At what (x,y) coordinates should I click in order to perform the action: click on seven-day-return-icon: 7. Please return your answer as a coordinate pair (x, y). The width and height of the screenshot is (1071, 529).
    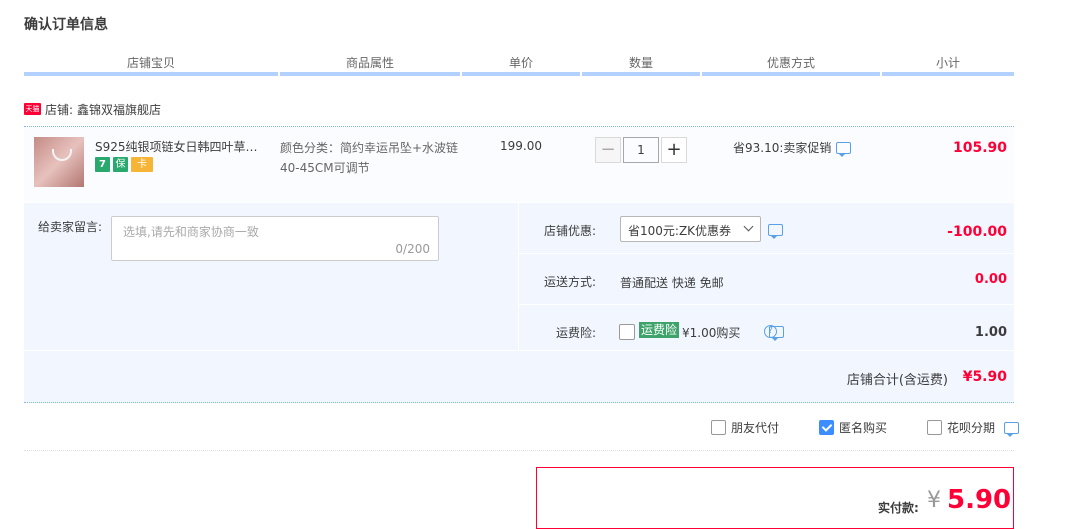
    Looking at the image, I should click on (102, 164).